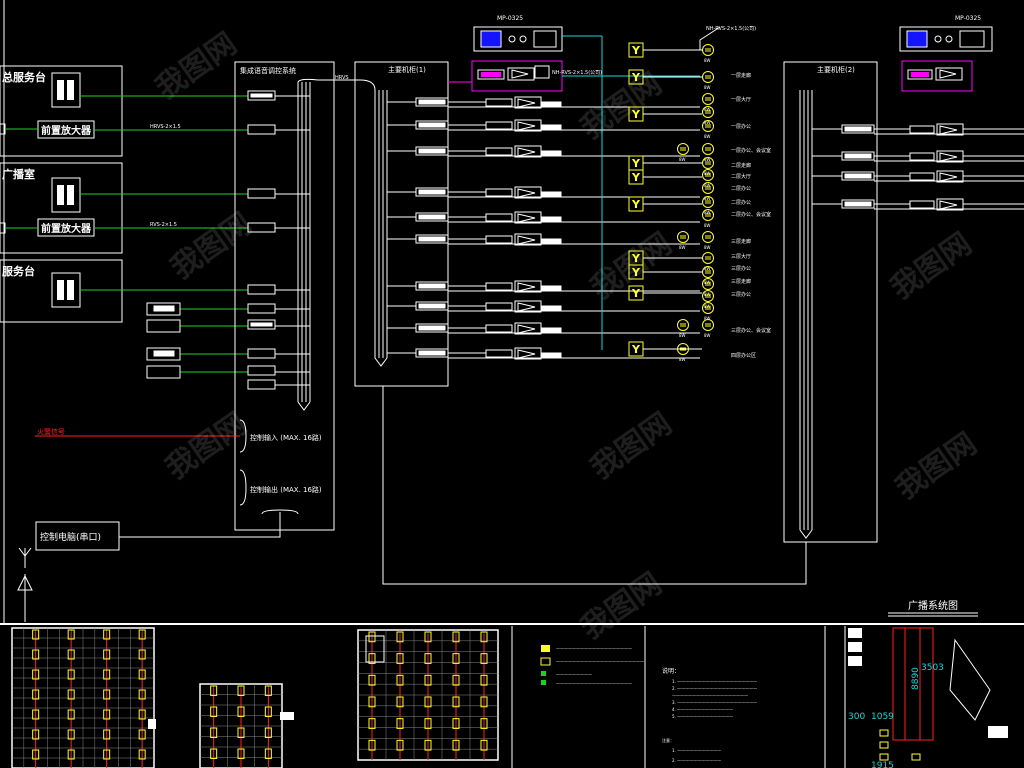  Describe the element at coordinates (882, 764) in the screenshot. I see `dimension-1915: 1915` at that location.